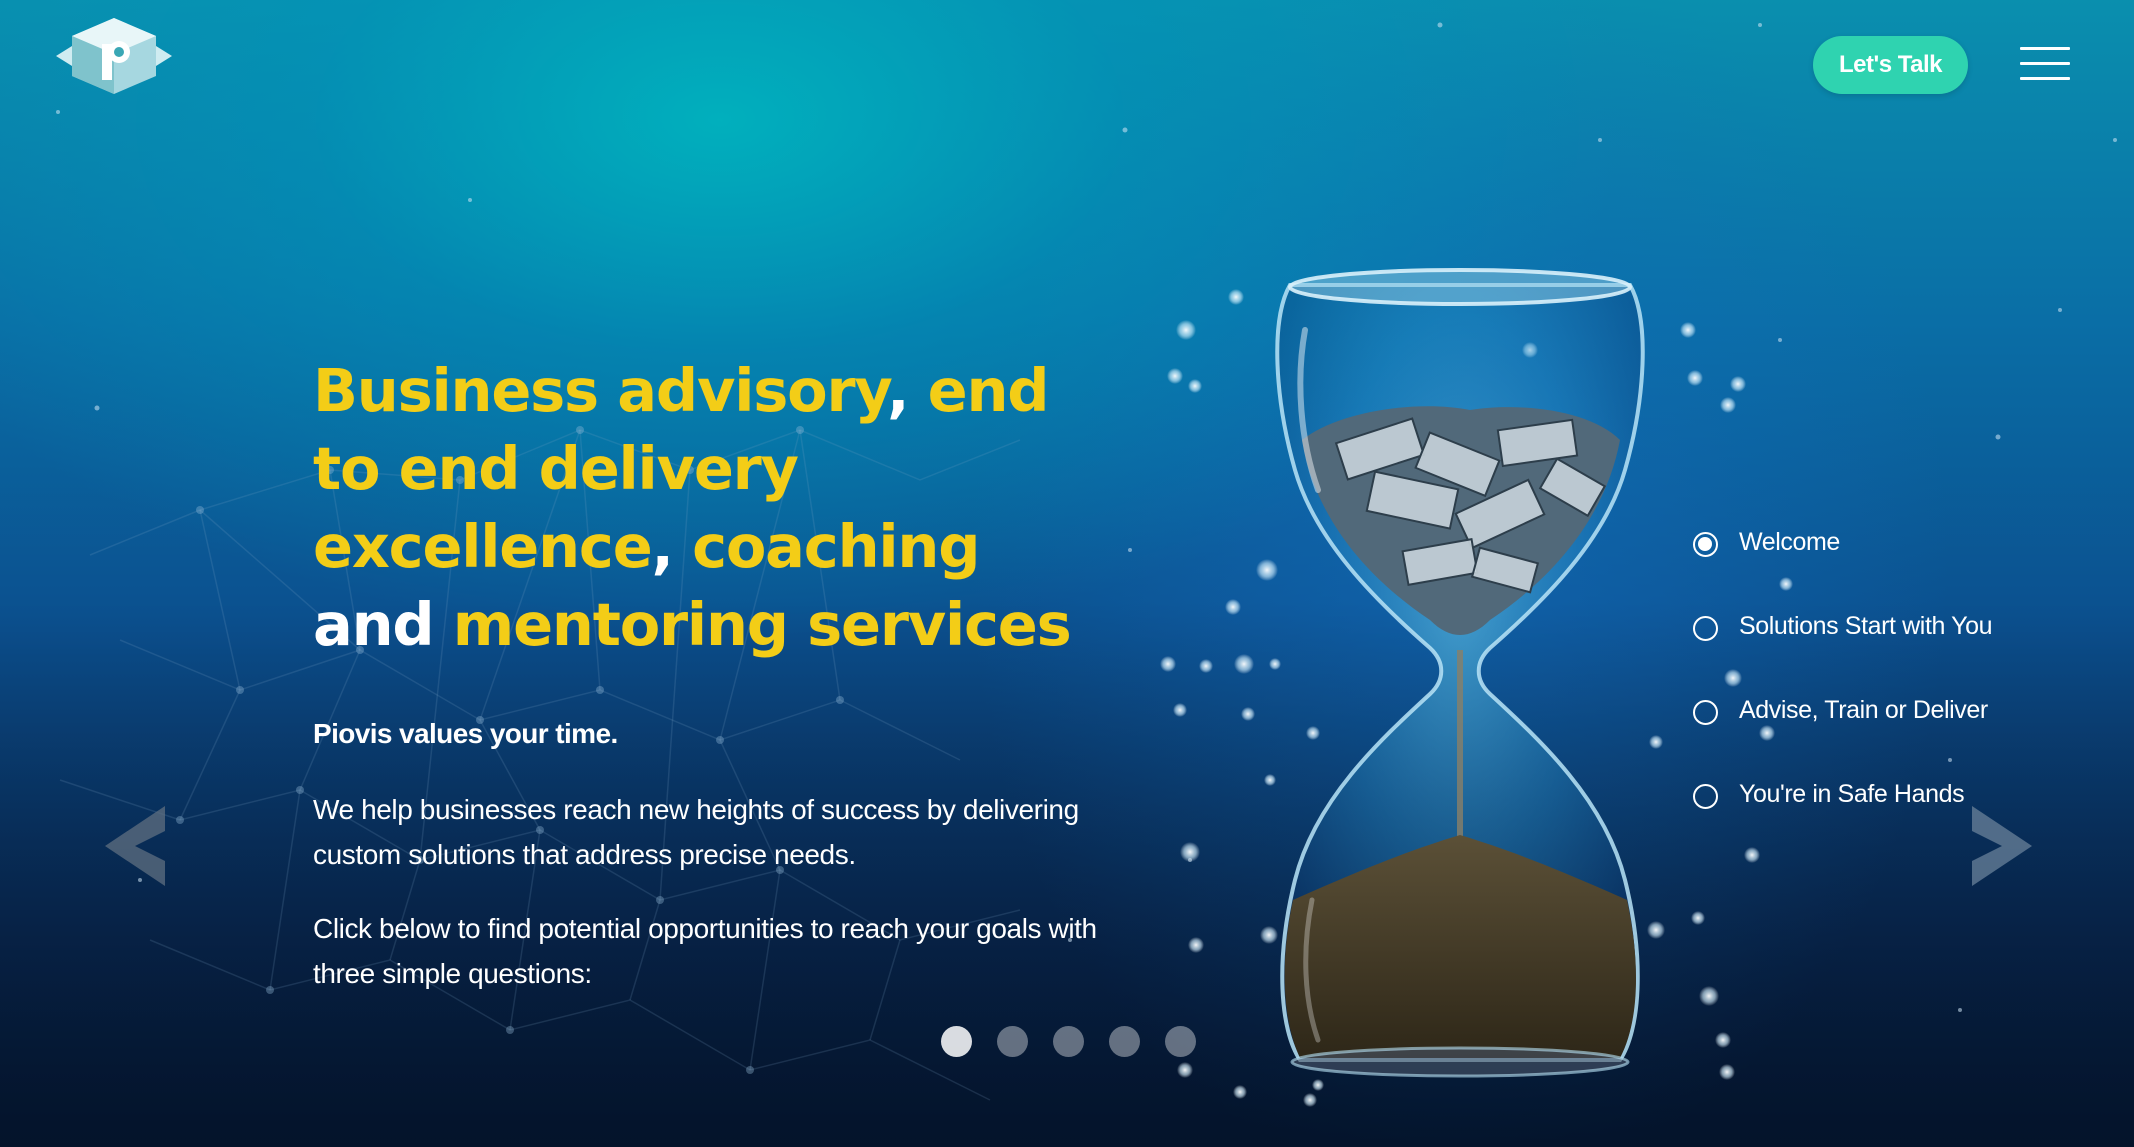 This screenshot has height=1147, width=2134. What do you see at coordinates (1852, 794) in the screenshot?
I see `section-nav-label: You're in Safe Hands` at bounding box center [1852, 794].